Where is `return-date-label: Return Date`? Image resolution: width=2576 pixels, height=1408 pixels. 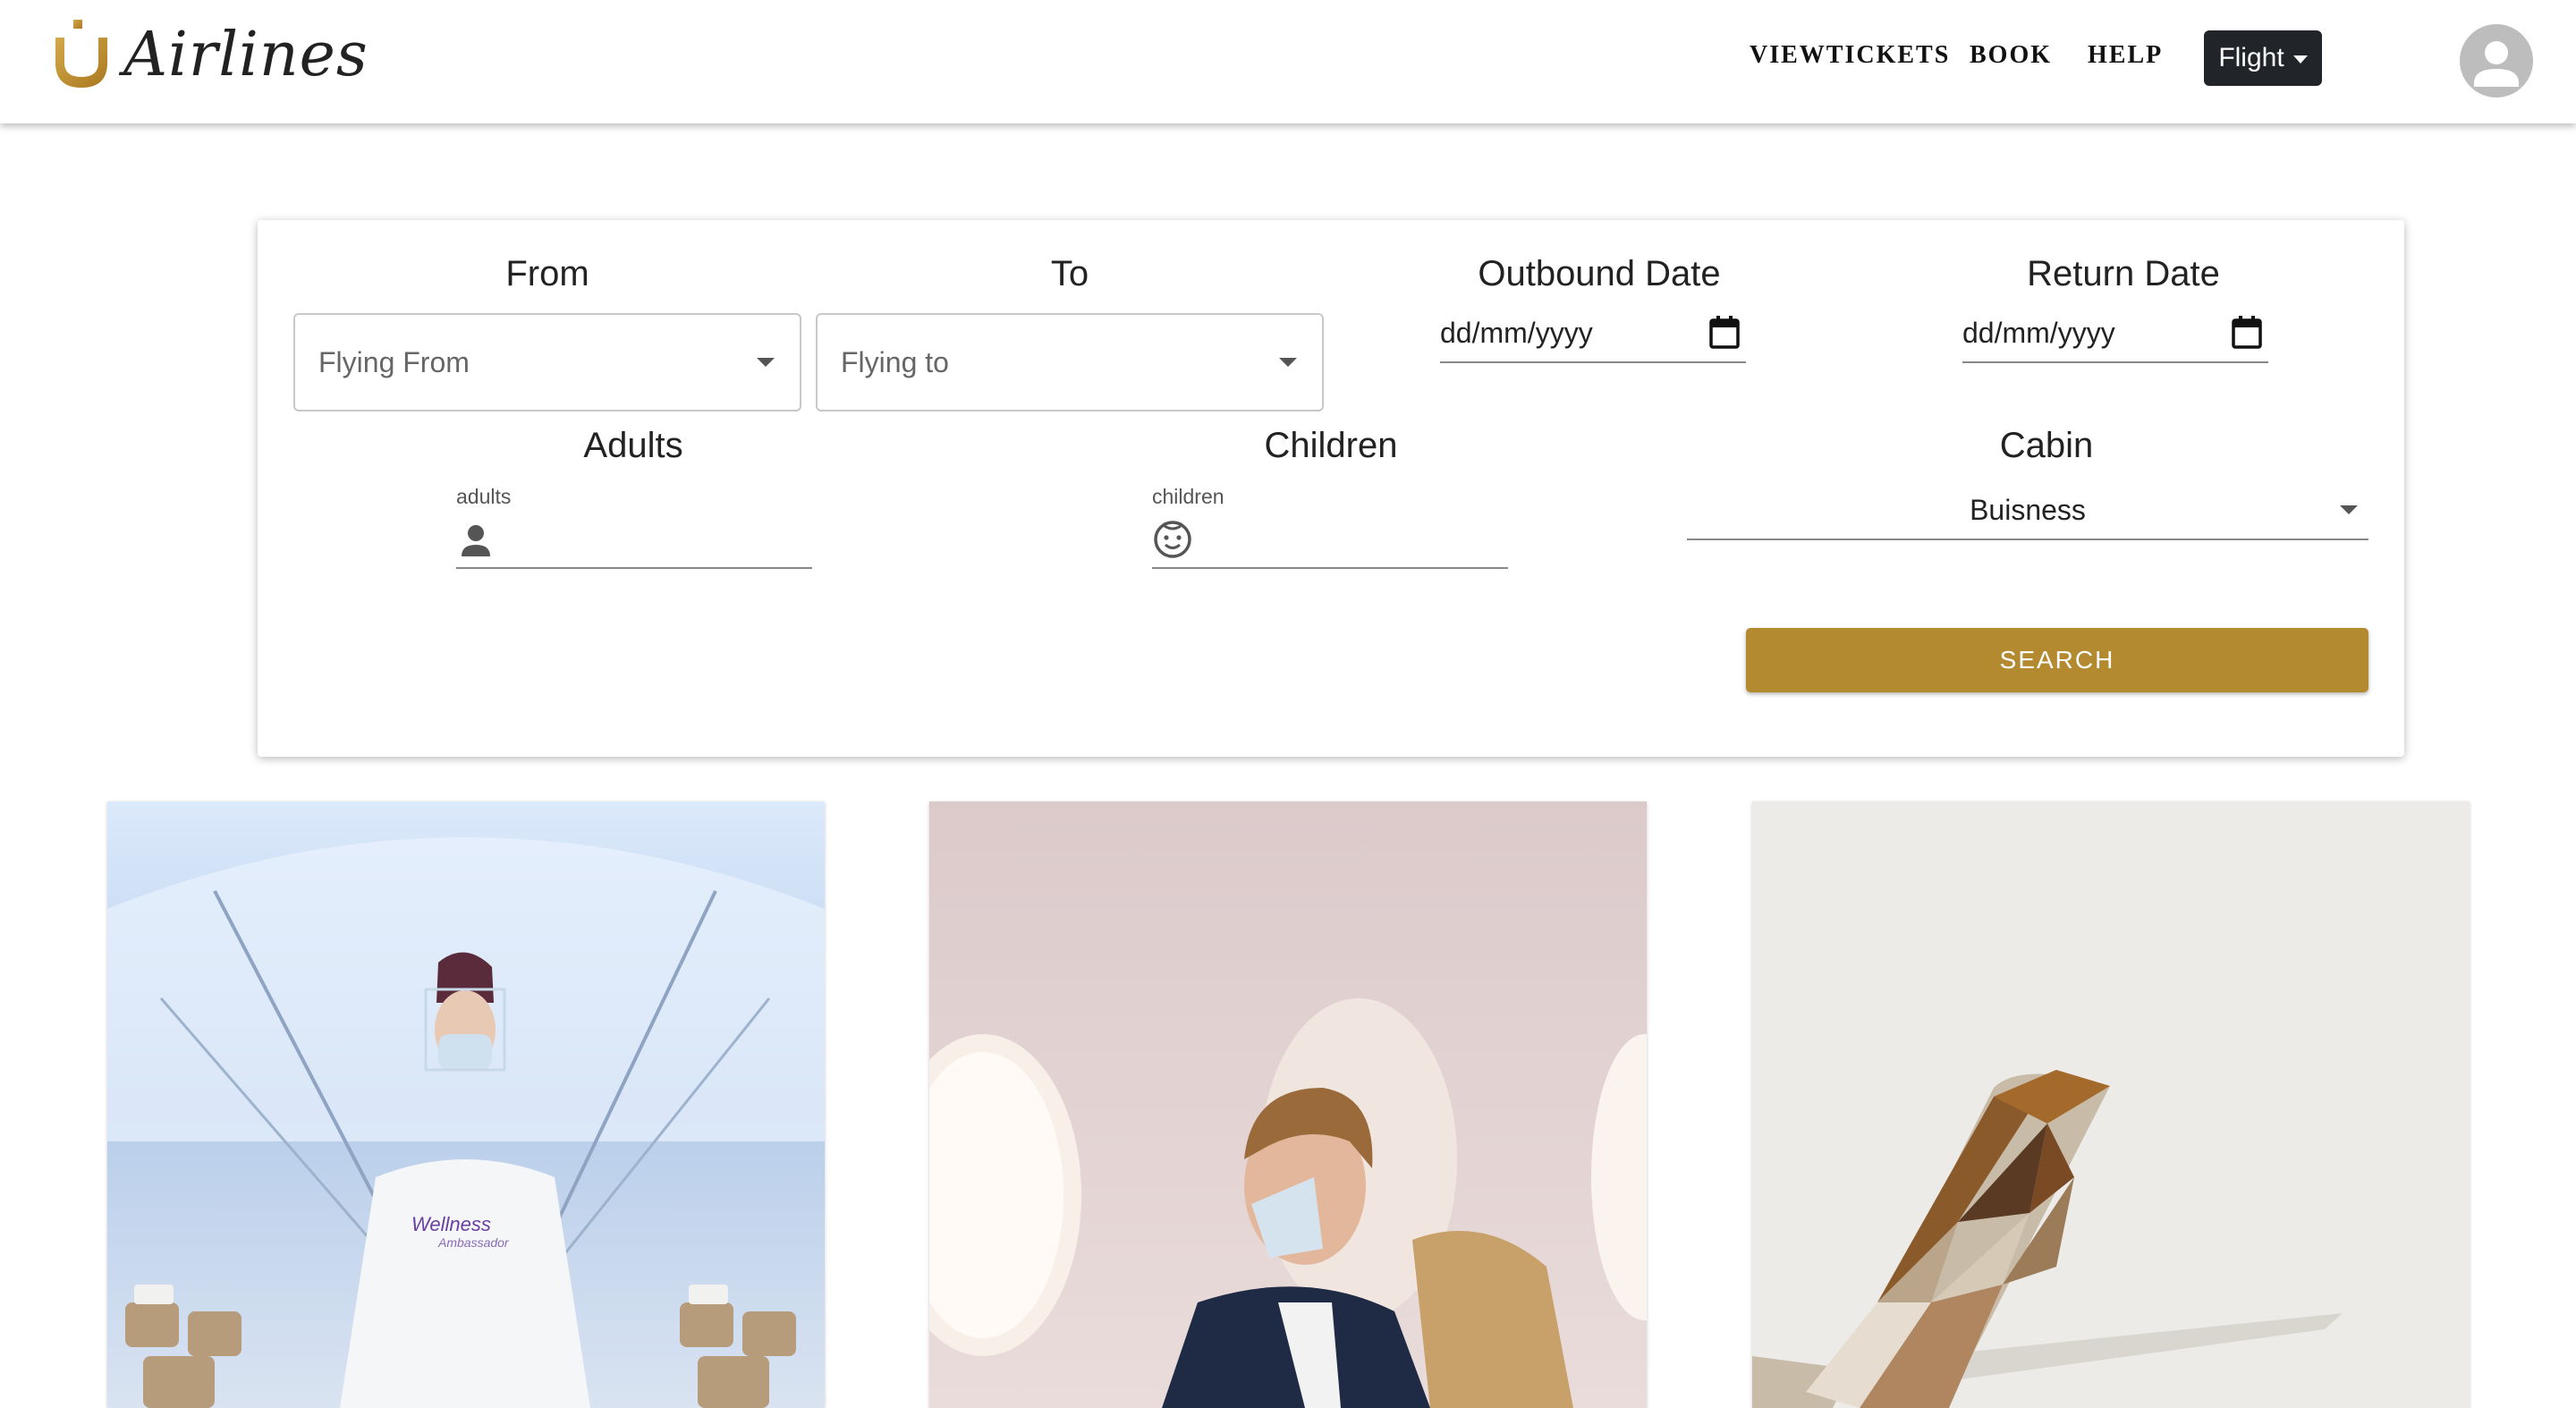 return-date-label: Return Date is located at coordinates (2123, 273).